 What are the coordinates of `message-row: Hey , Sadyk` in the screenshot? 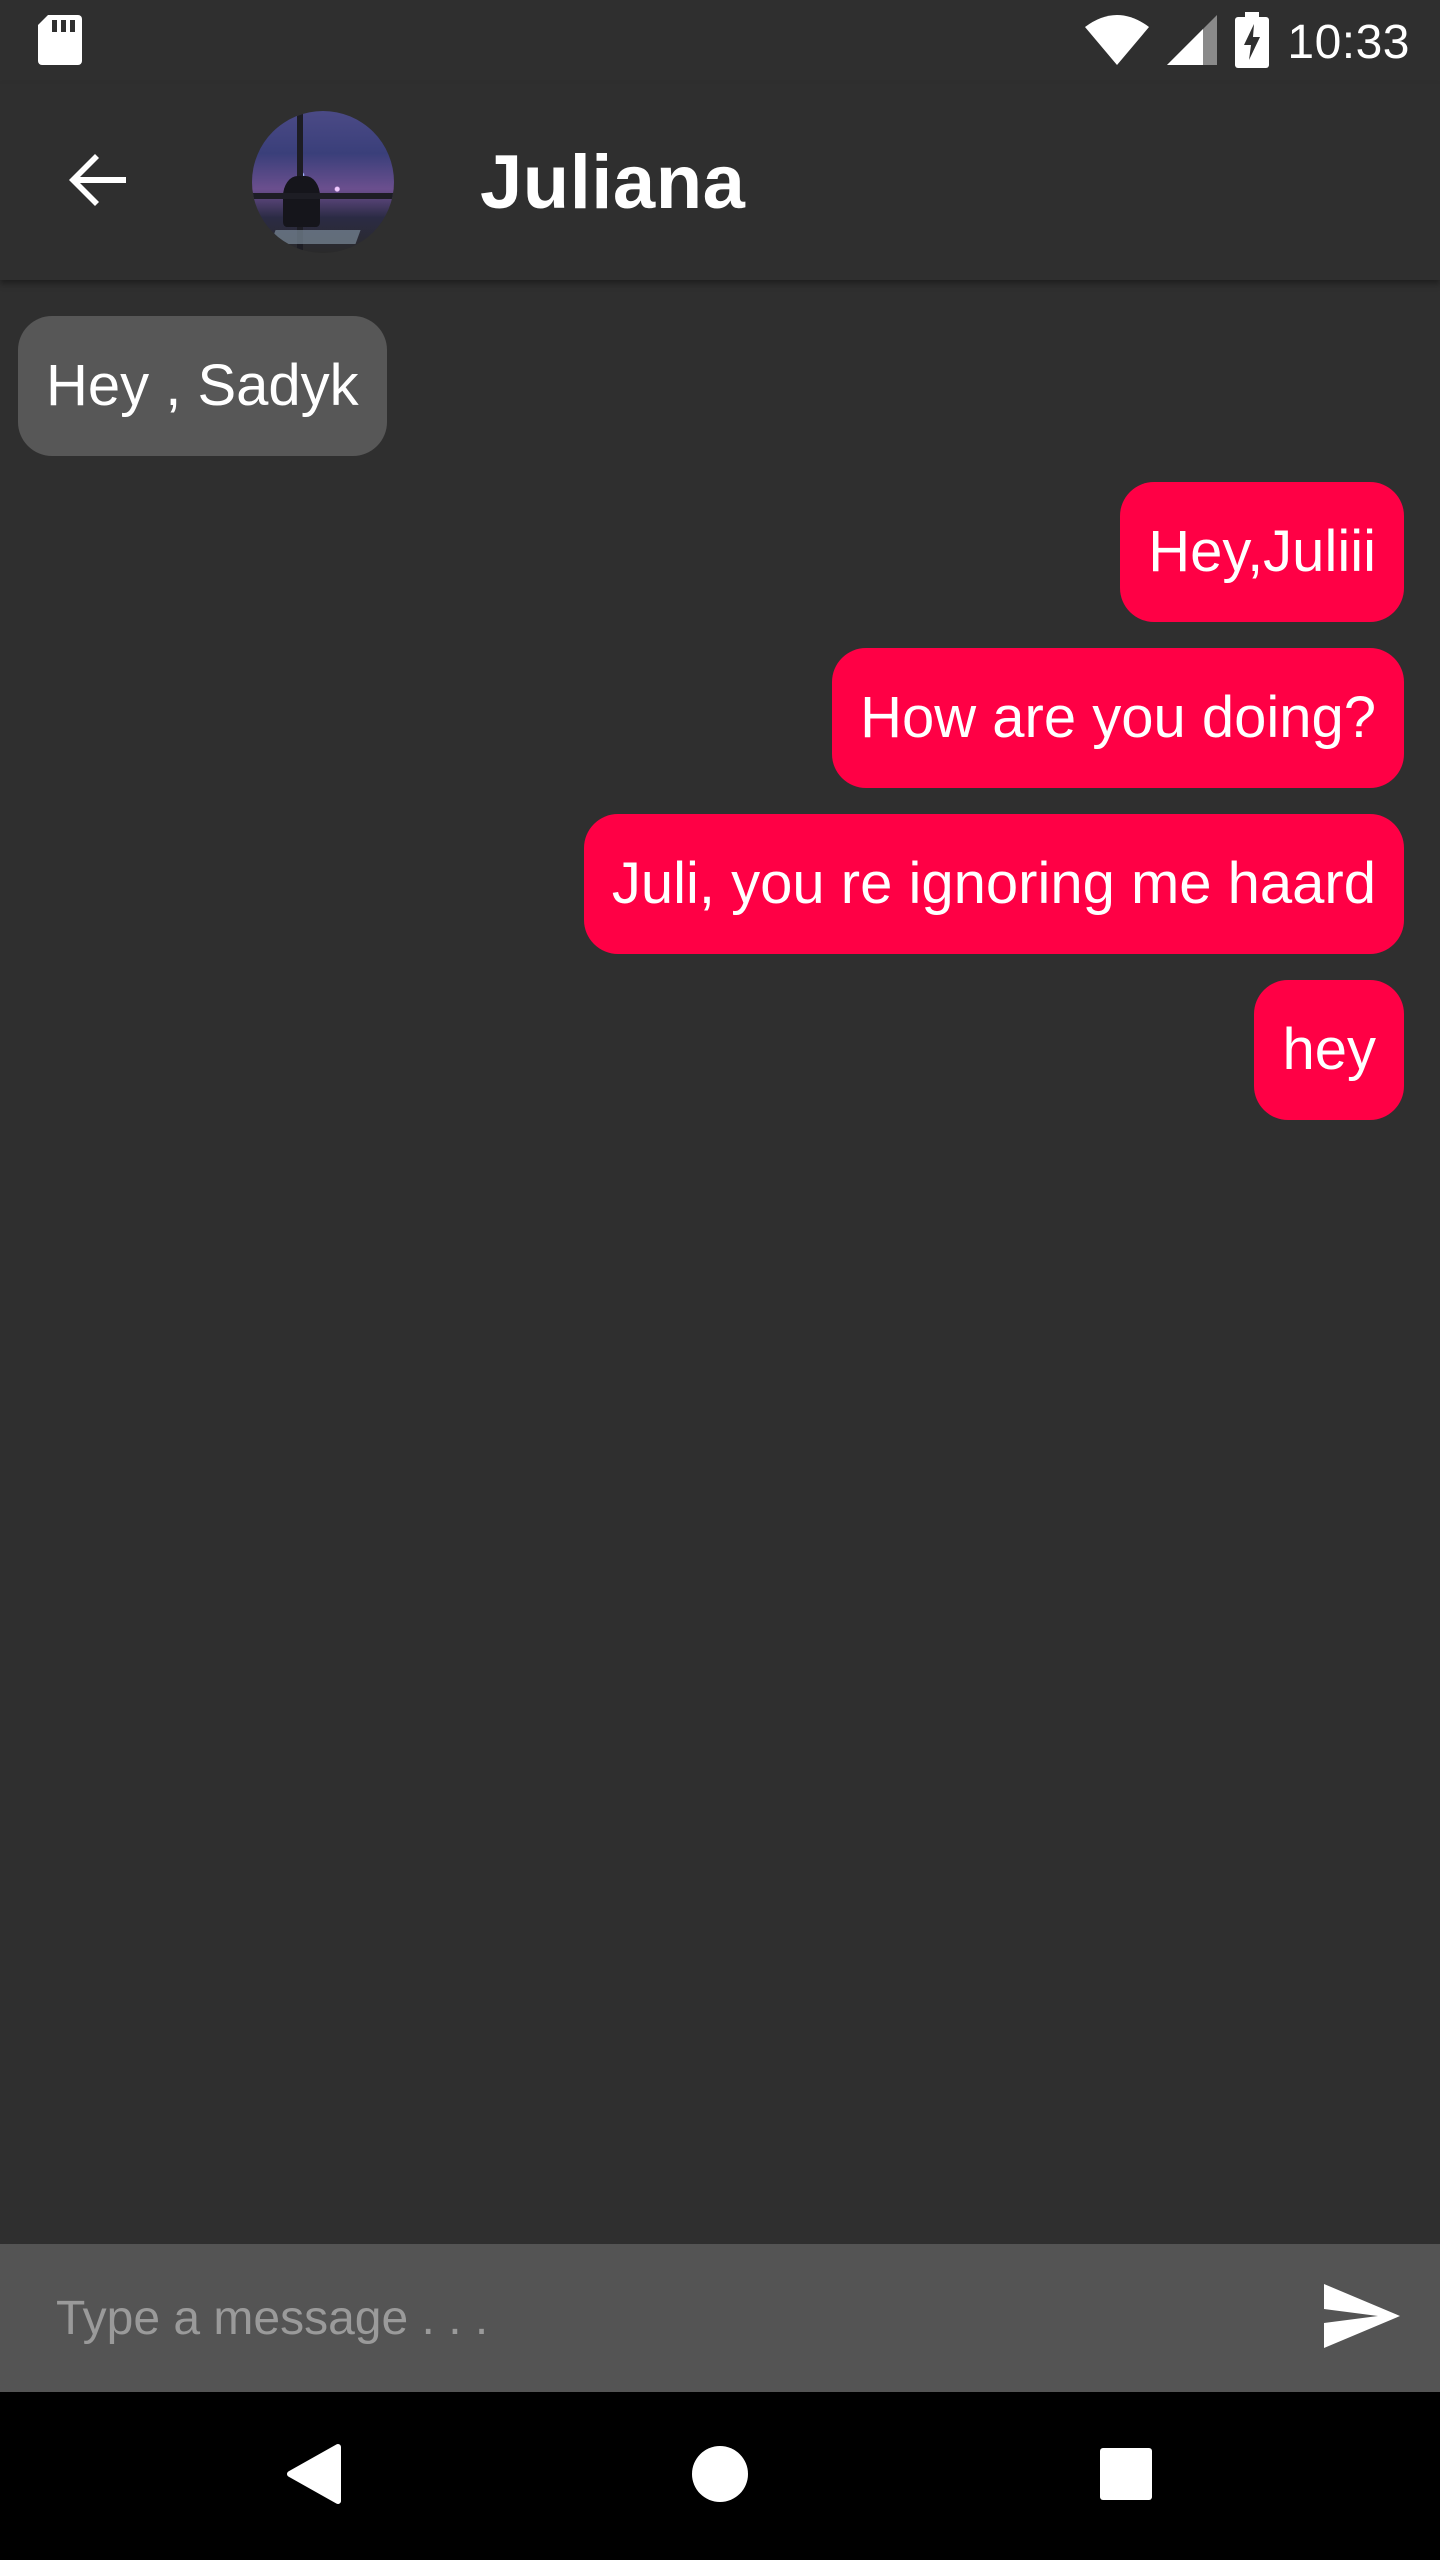 It's located at (720, 386).